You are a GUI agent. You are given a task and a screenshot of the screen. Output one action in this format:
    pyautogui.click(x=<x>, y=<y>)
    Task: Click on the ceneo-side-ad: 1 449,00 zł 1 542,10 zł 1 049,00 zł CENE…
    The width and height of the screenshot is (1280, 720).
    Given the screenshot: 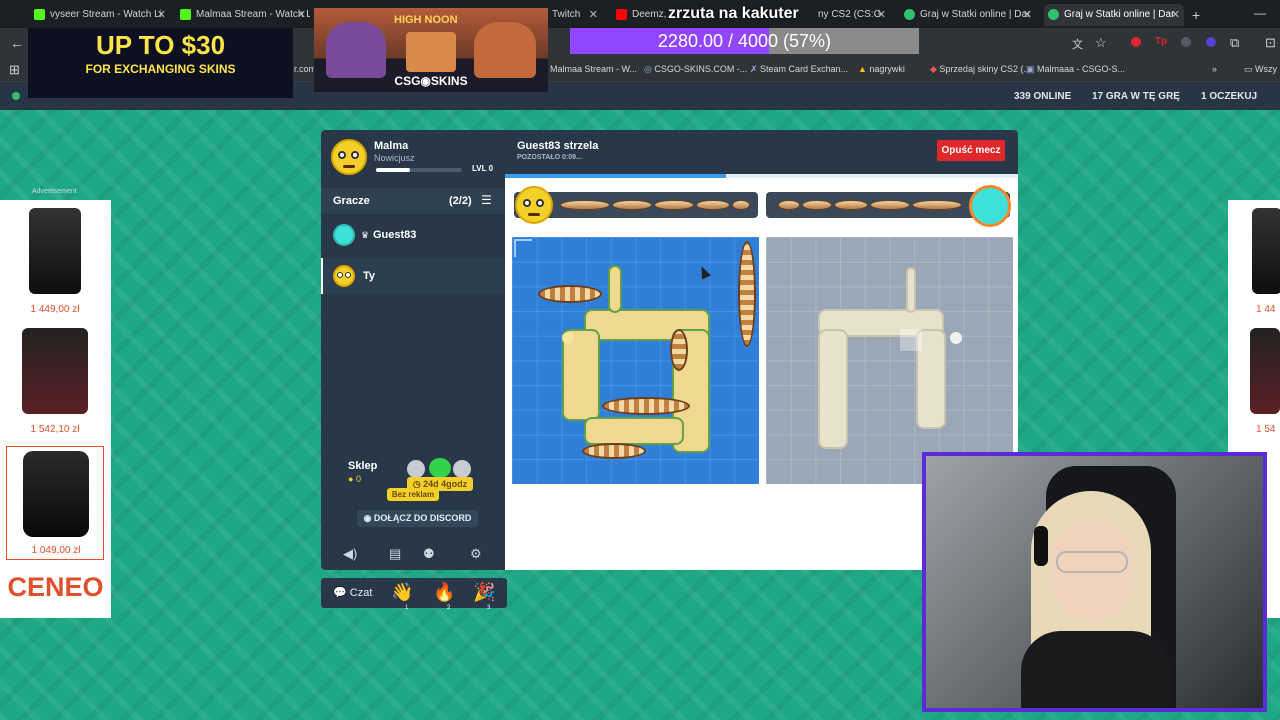 What is the action you would take?
    pyautogui.click(x=55, y=409)
    